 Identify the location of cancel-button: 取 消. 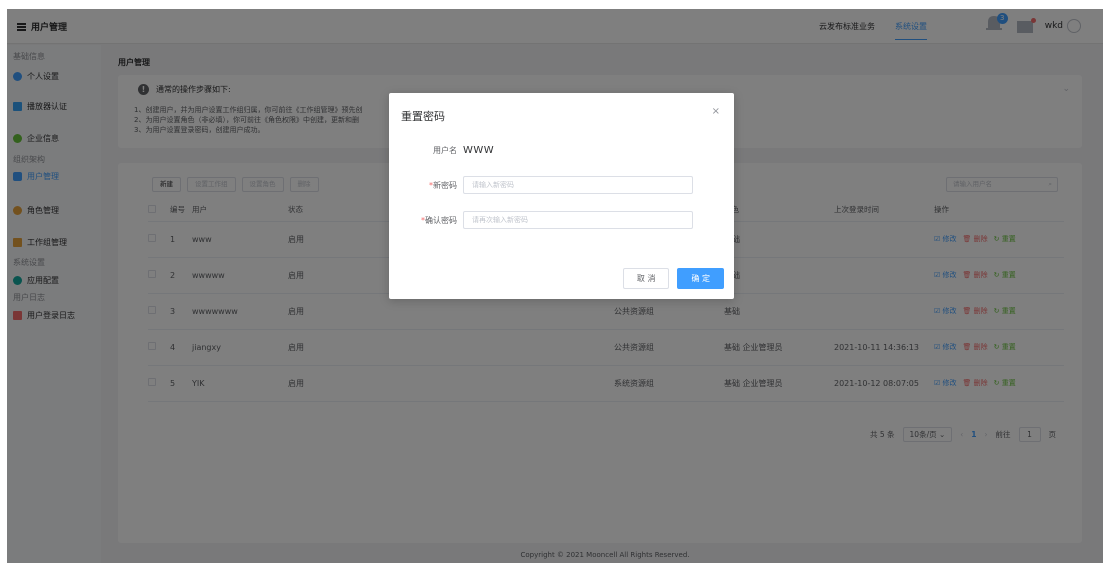
(646, 278).